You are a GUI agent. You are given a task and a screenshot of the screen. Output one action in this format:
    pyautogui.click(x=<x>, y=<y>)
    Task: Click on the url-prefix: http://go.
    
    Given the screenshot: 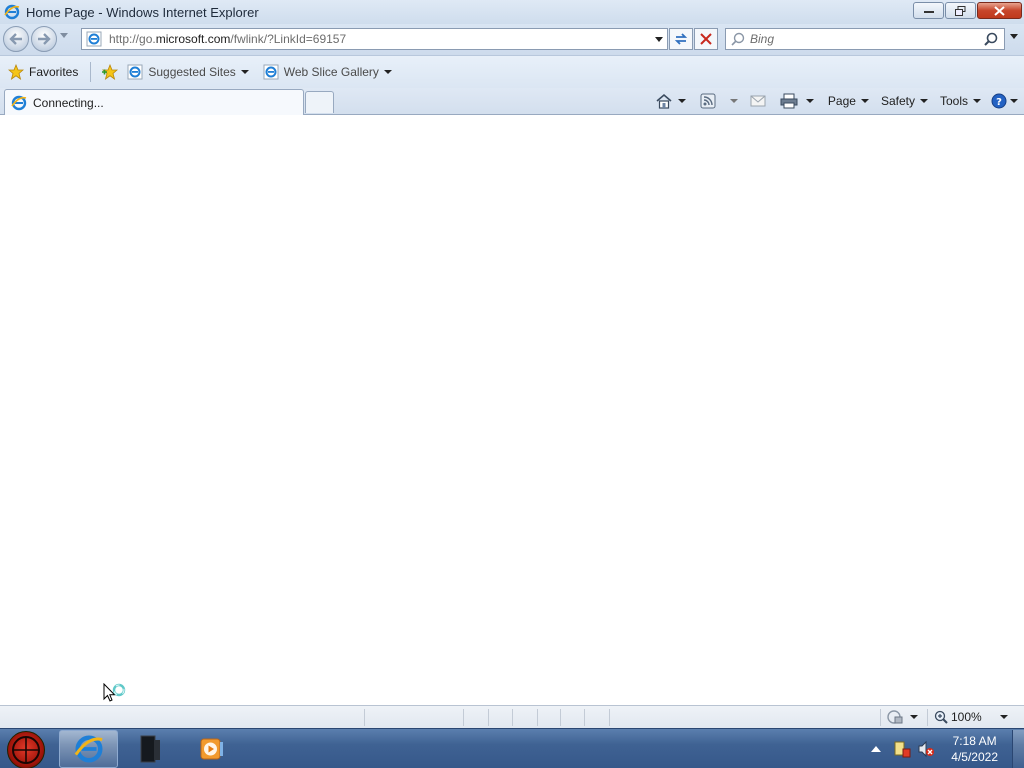 What is the action you would take?
    pyautogui.click(x=132, y=39)
    